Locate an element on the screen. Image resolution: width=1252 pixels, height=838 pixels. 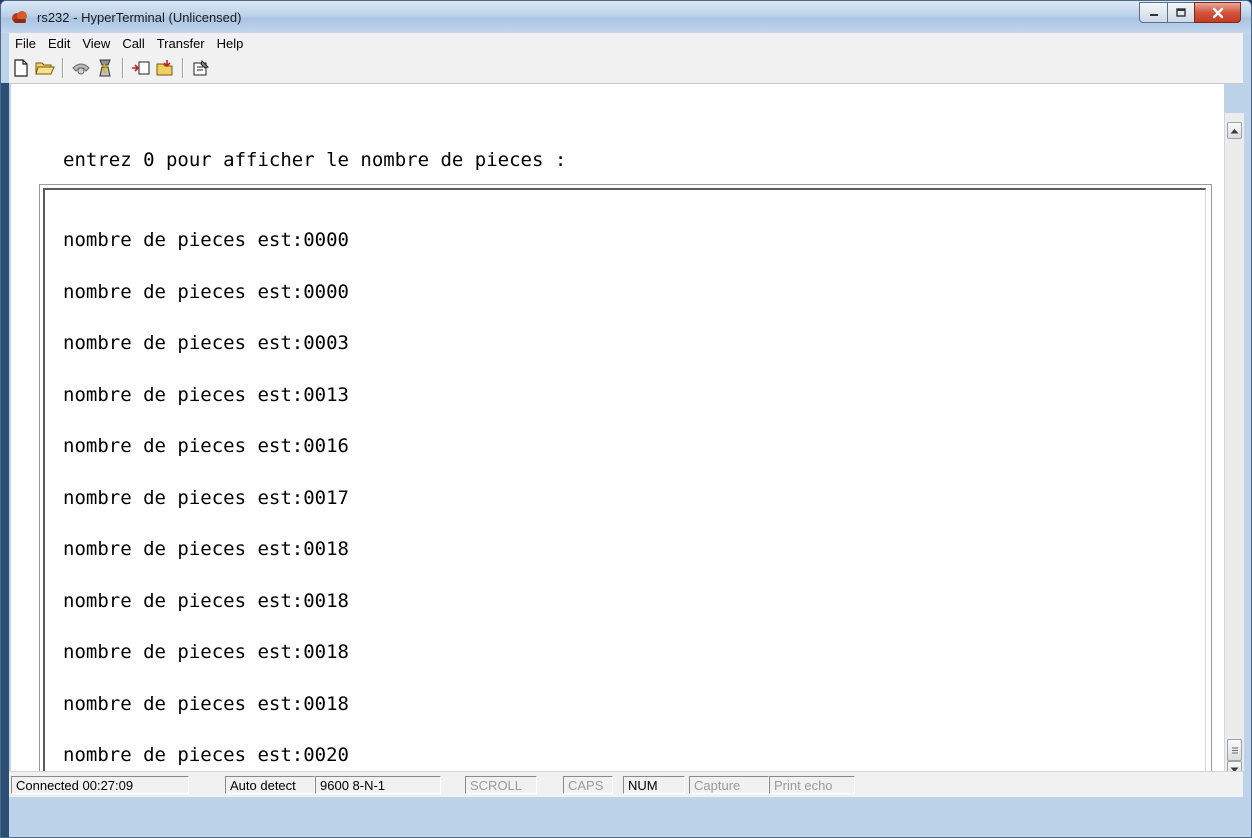
title-bar: rs232 - HyperTerminal (Unlicensed) is located at coordinates (626, 17).